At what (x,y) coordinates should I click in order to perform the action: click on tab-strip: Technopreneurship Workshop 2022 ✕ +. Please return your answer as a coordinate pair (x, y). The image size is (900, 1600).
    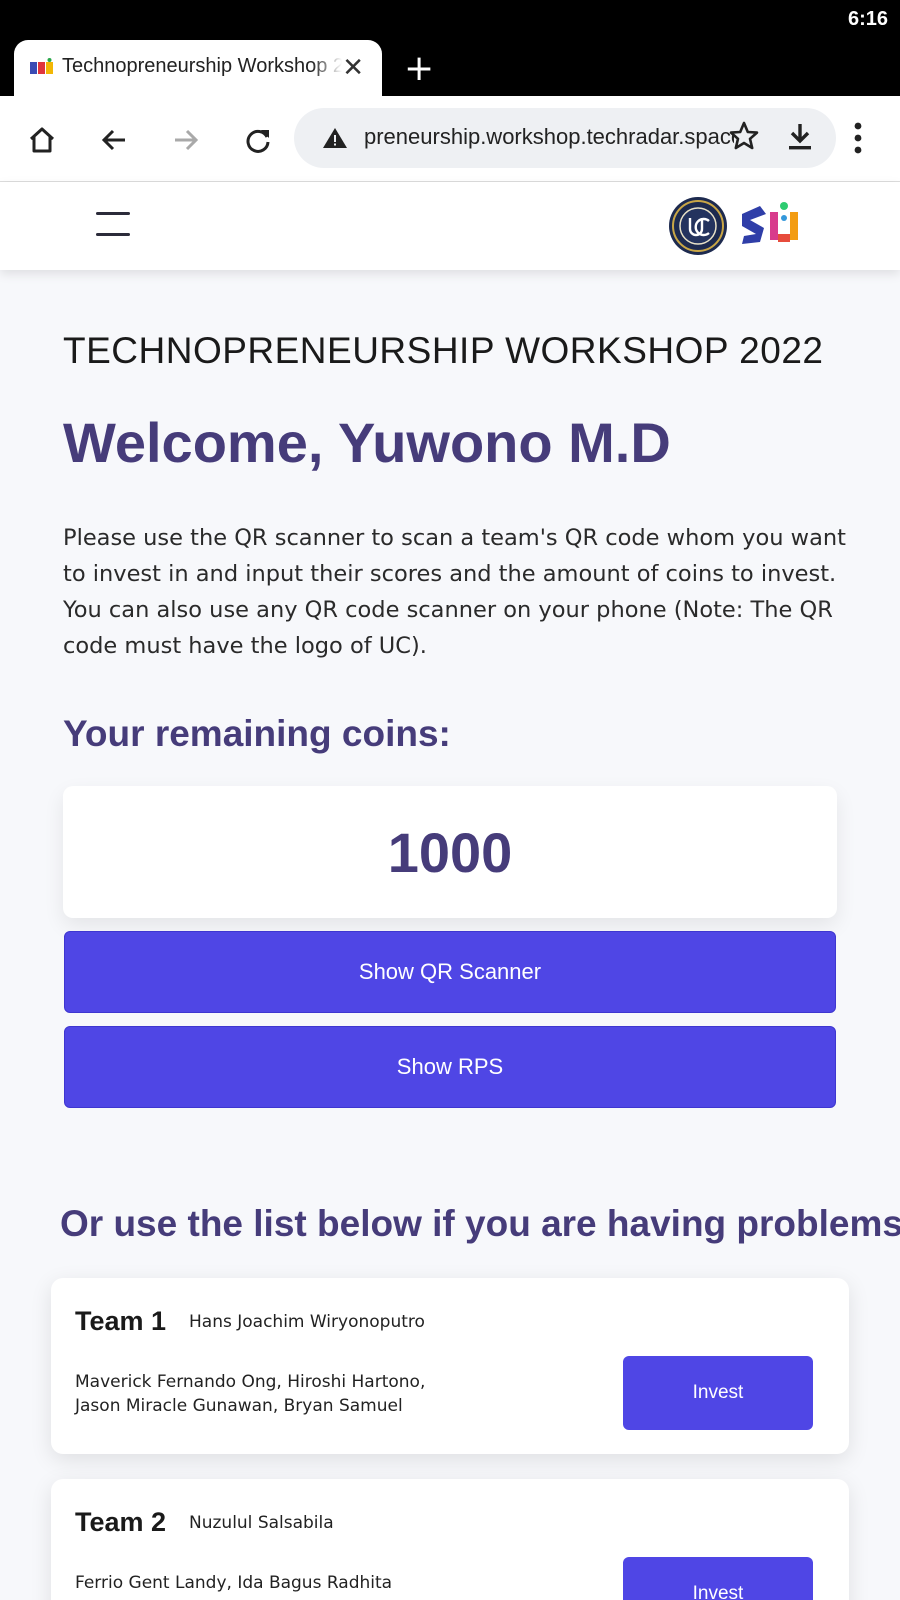
    Looking at the image, I should click on (450, 68).